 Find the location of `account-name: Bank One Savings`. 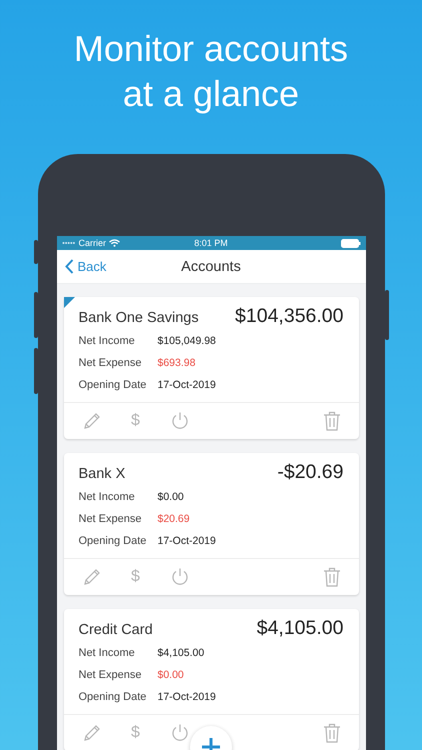

account-name: Bank One Savings is located at coordinates (138, 318).